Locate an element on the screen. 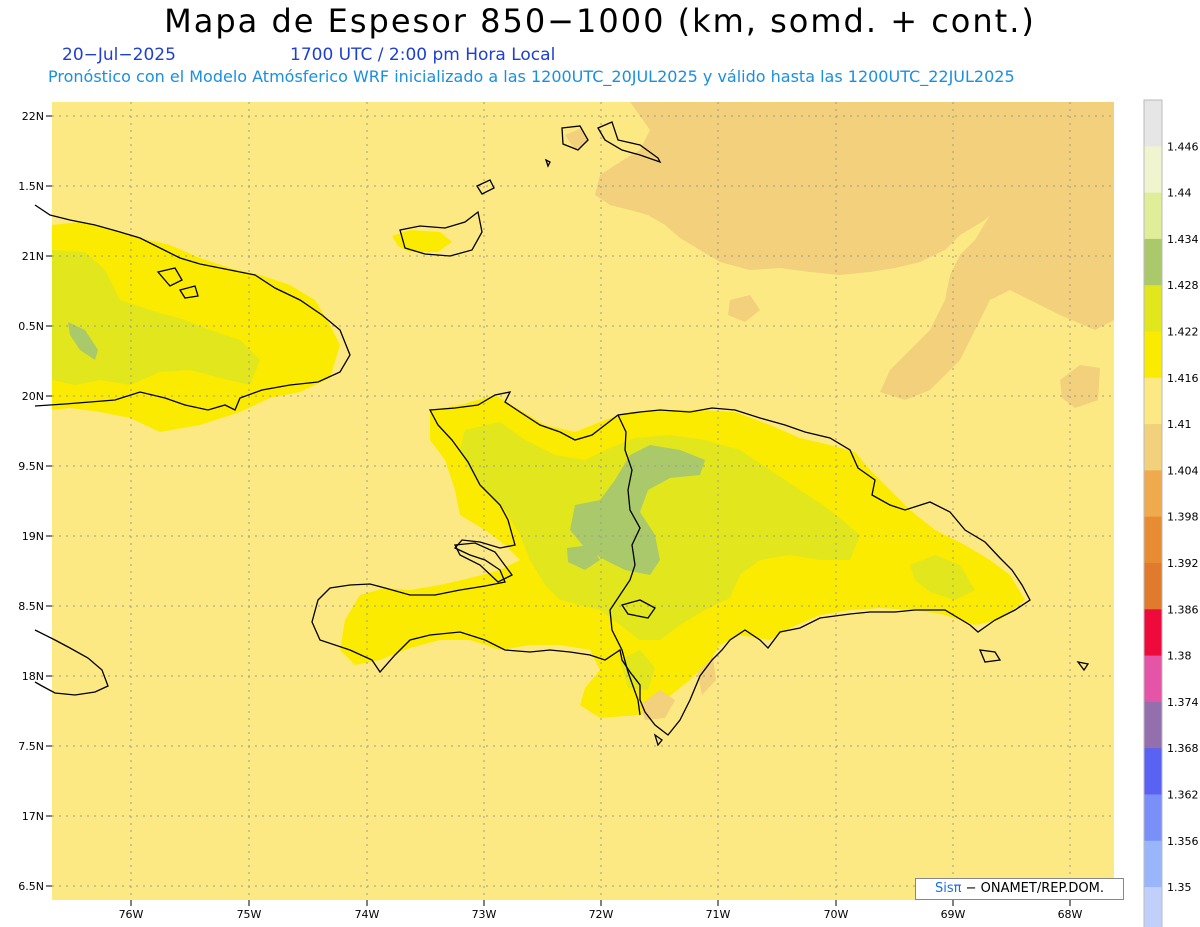 The height and width of the screenshot is (927, 1200). lat-label: 0.5N is located at coordinates (31, 326).